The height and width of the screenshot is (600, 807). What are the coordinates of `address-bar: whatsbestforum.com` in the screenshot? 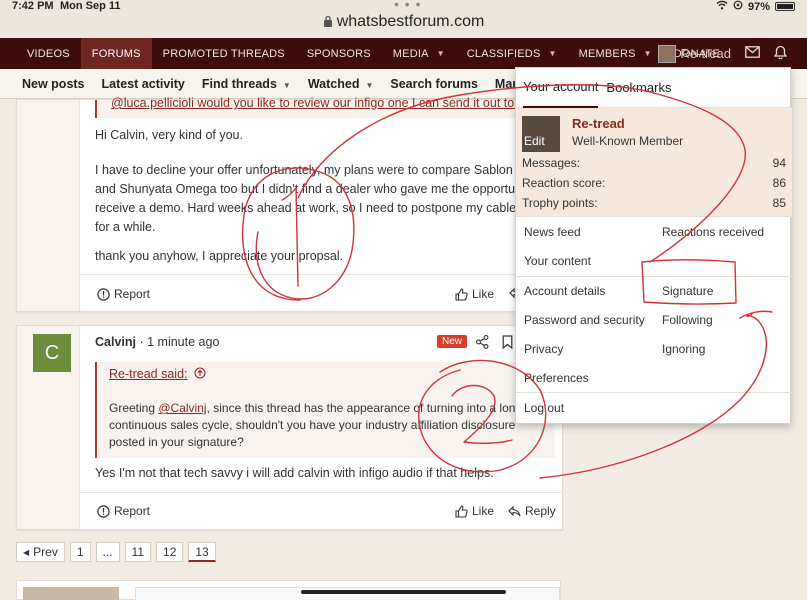 It's located at (403, 22).